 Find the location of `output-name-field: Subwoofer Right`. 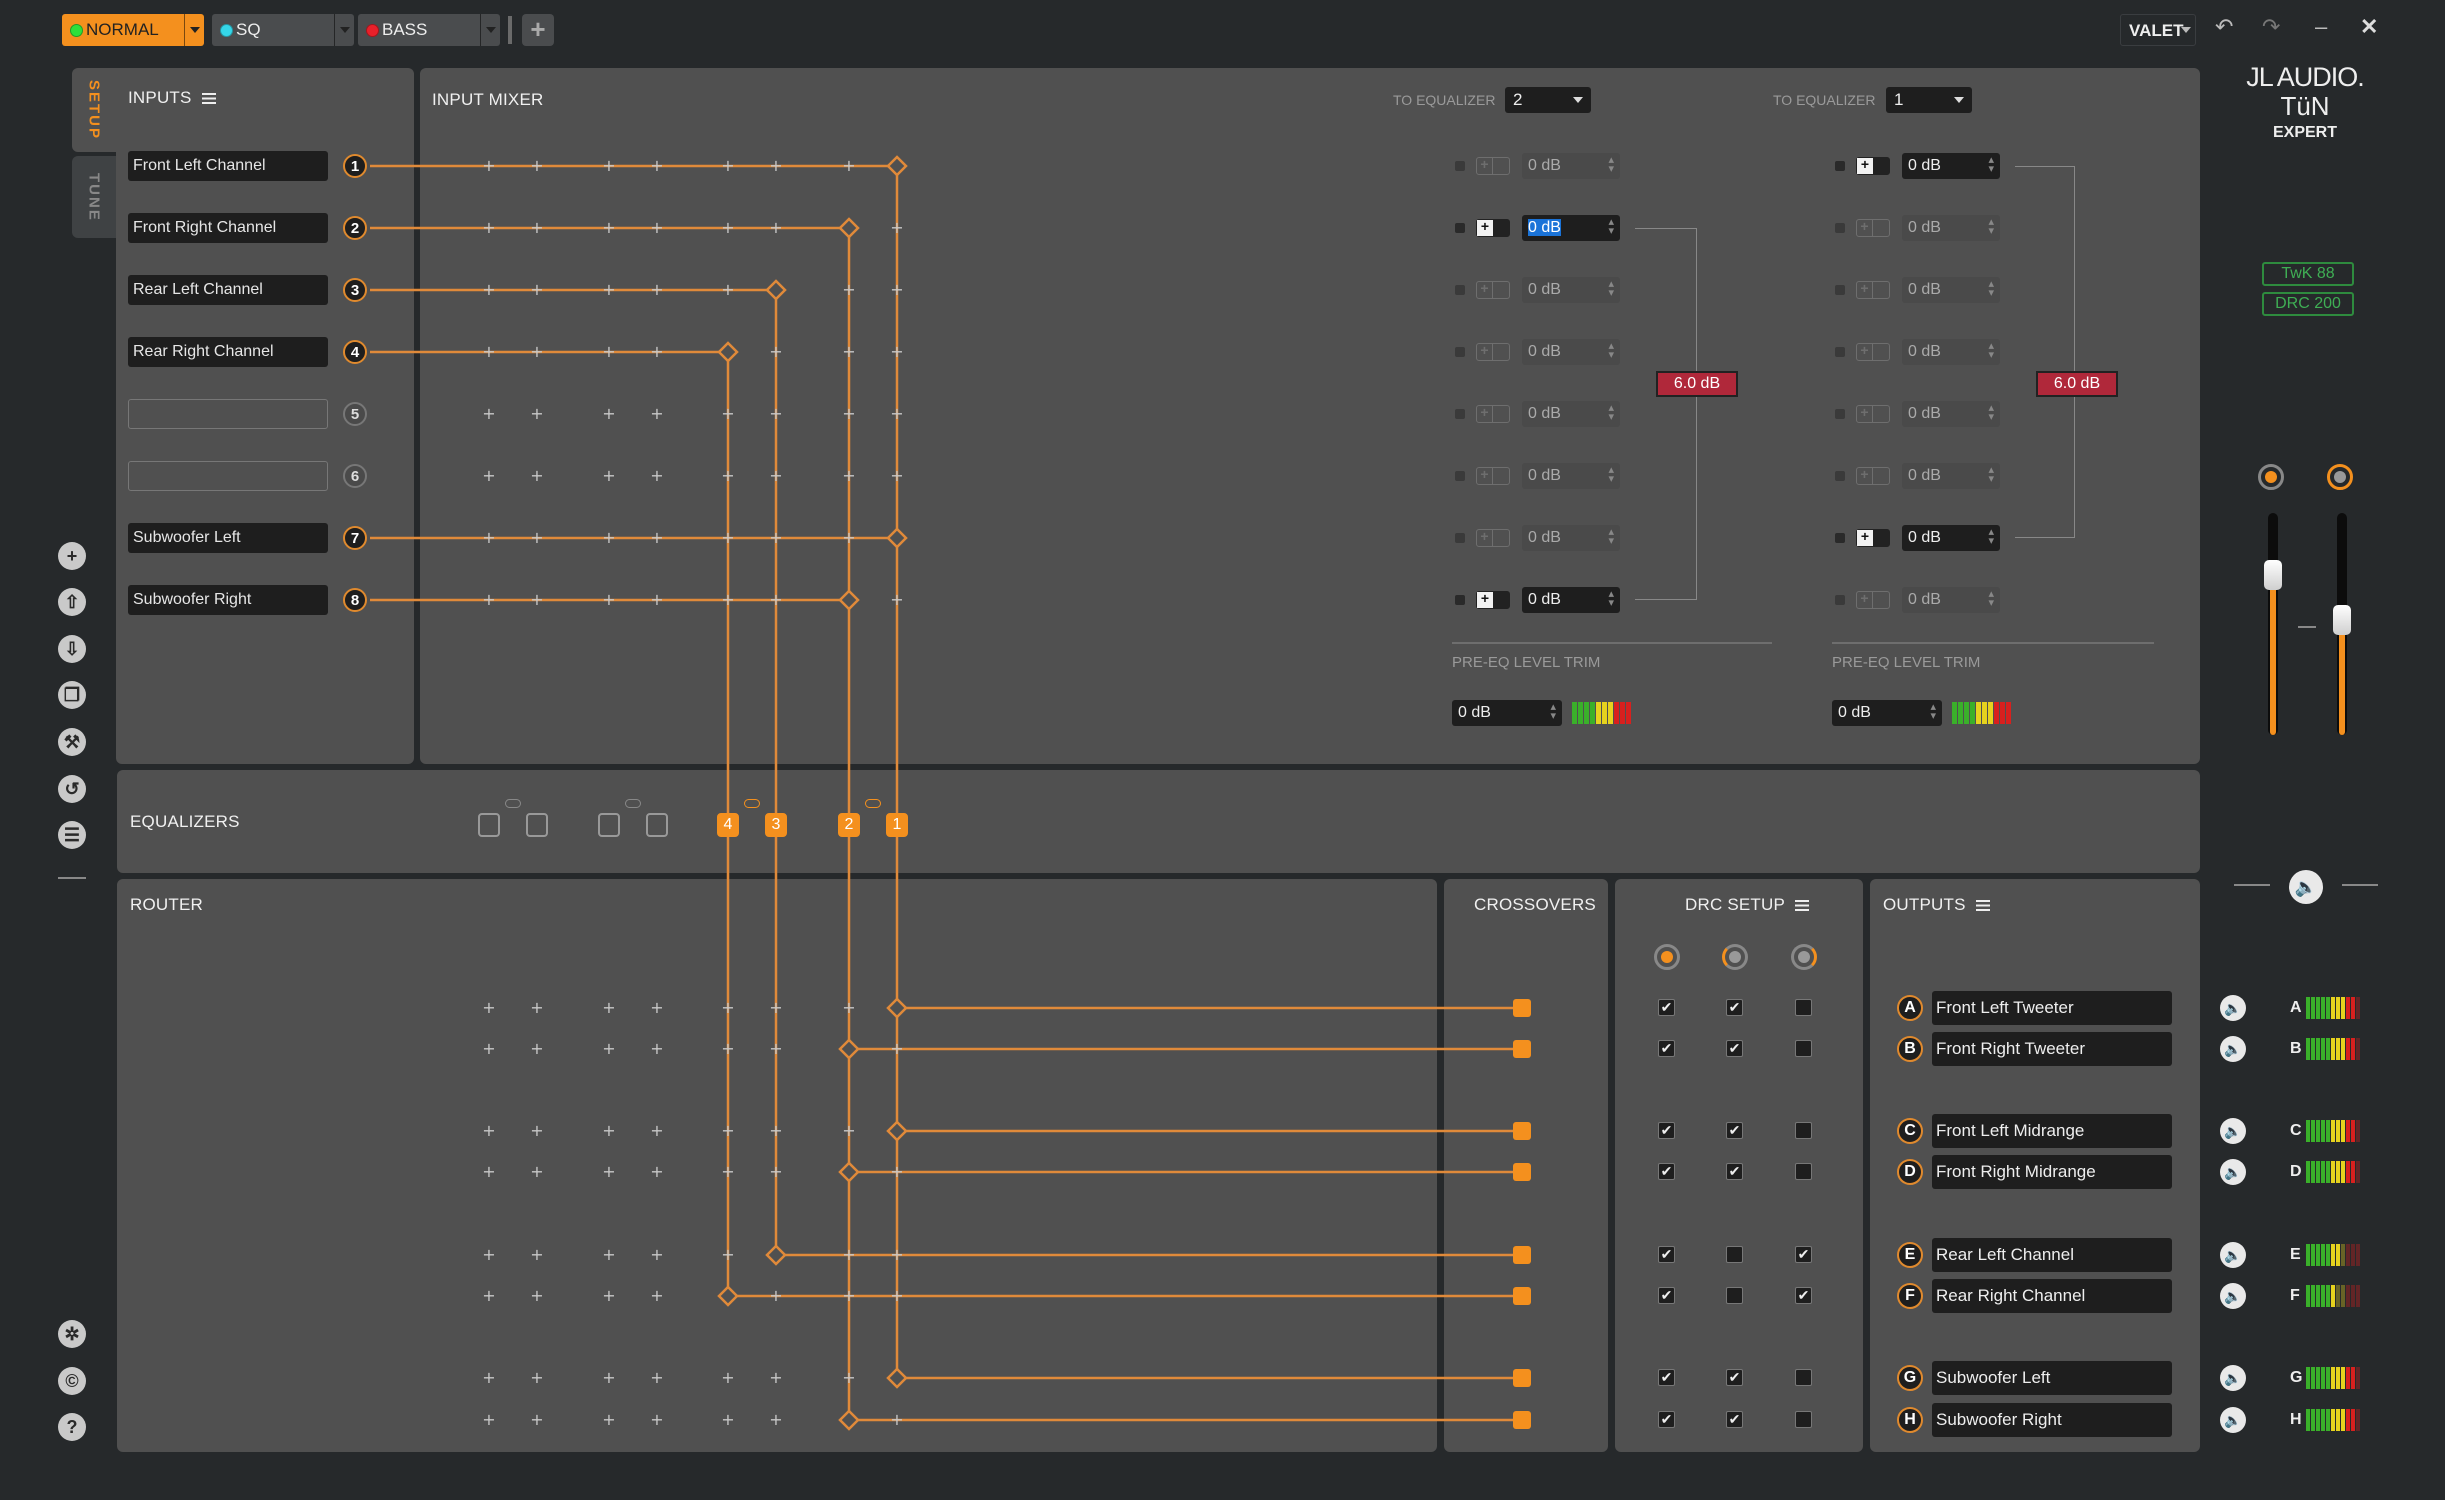

output-name-field: Subwoofer Right is located at coordinates (2052, 1420).